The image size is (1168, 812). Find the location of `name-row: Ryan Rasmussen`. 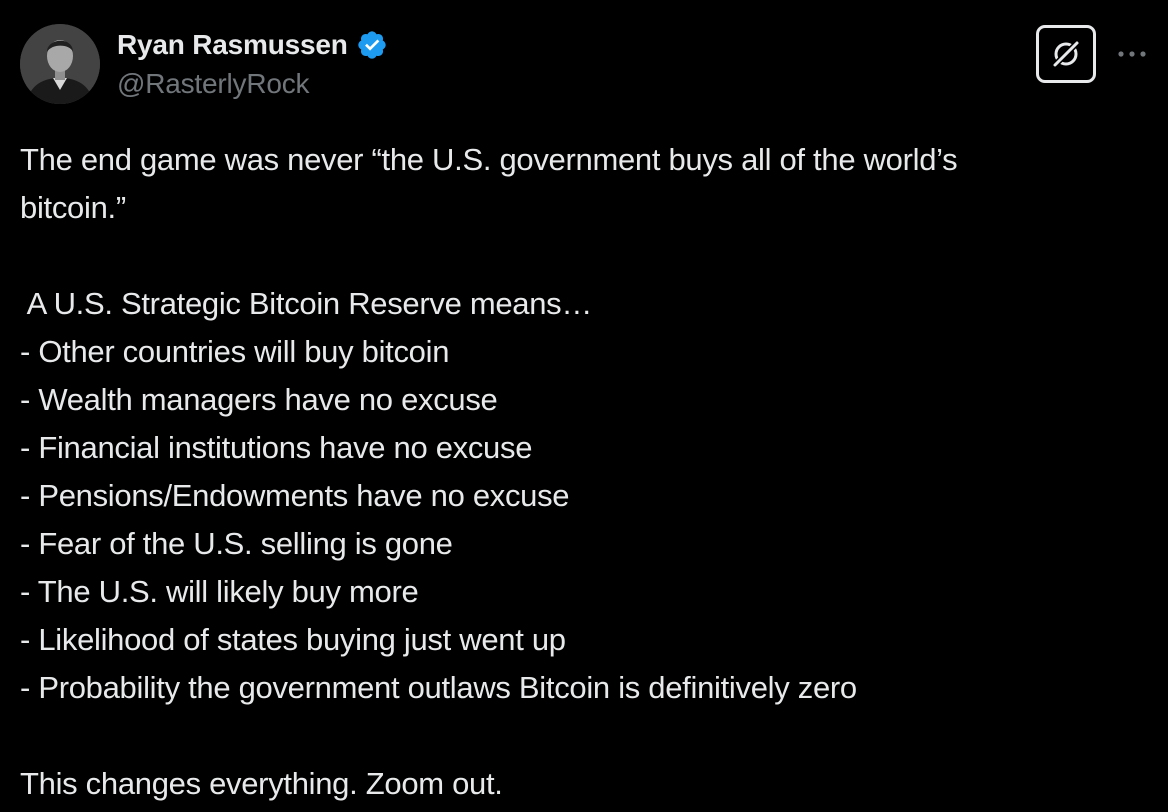

name-row: Ryan Rasmussen is located at coordinates (252, 45).